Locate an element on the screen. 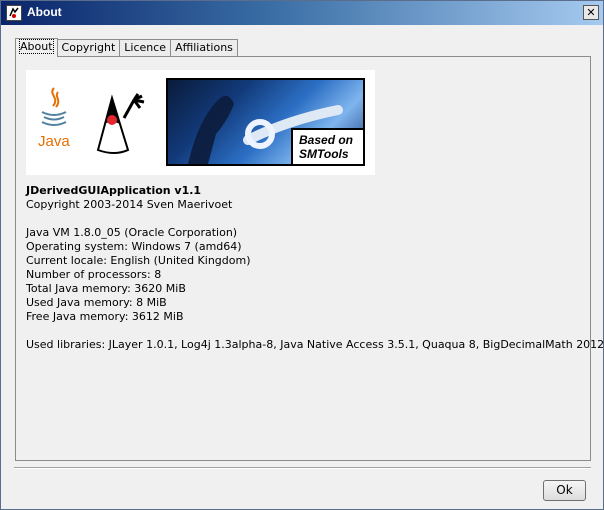 The width and height of the screenshot is (604, 510). locale-text: Current locale: English (United Kingdom) is located at coordinates (138, 260).